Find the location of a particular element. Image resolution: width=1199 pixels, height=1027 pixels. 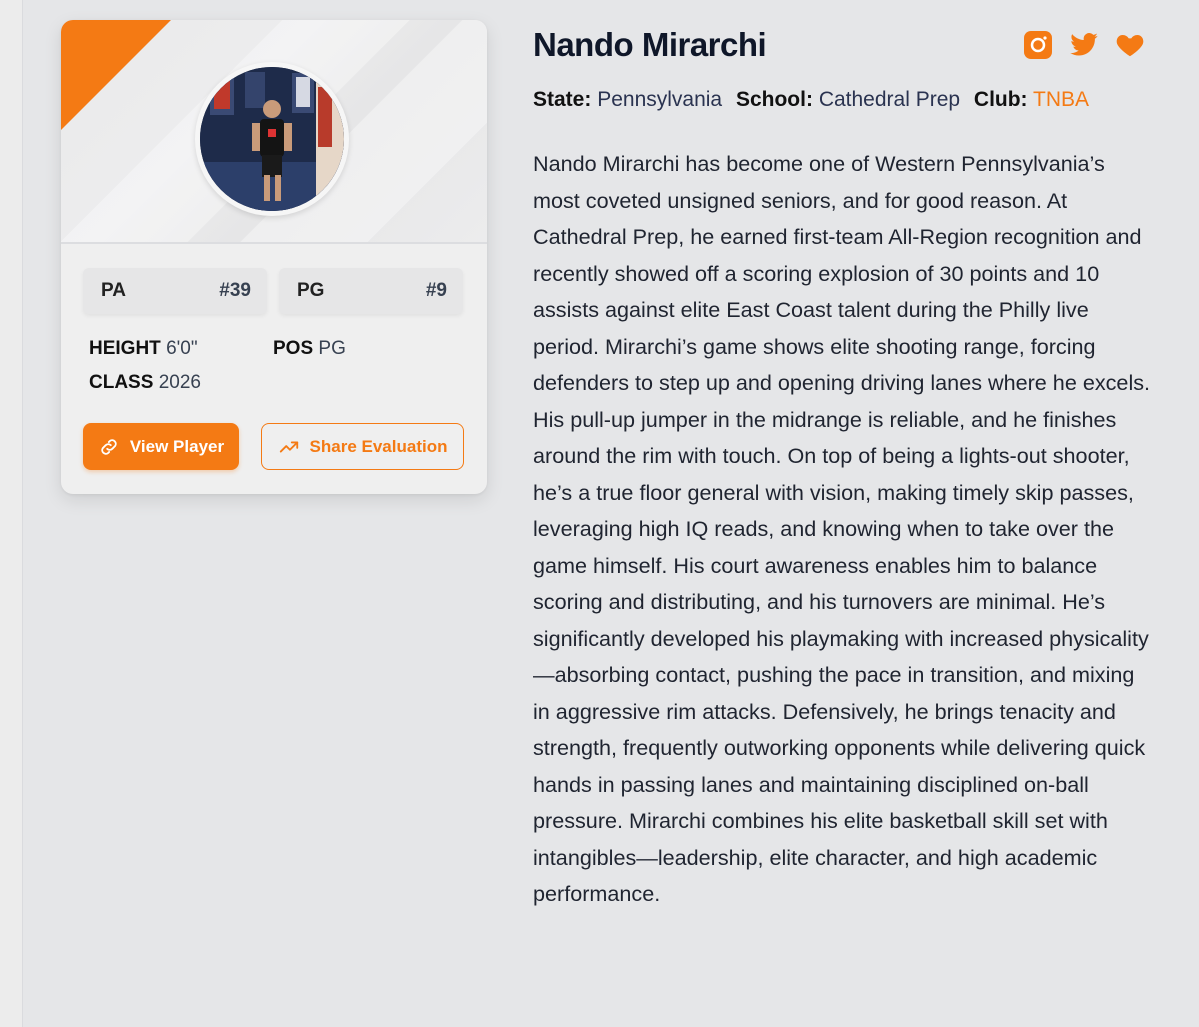

share-evaluation-button: Share Evaluation is located at coordinates (362, 446).